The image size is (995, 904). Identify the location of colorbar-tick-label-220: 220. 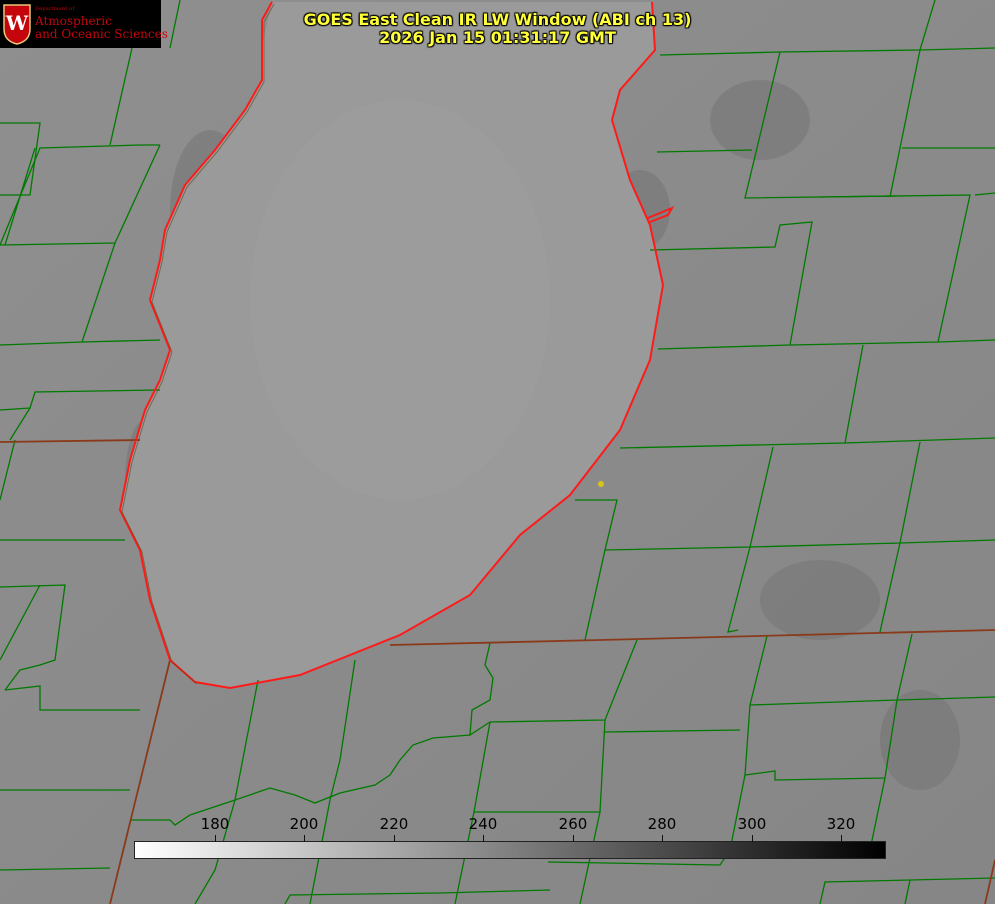
(394, 824).